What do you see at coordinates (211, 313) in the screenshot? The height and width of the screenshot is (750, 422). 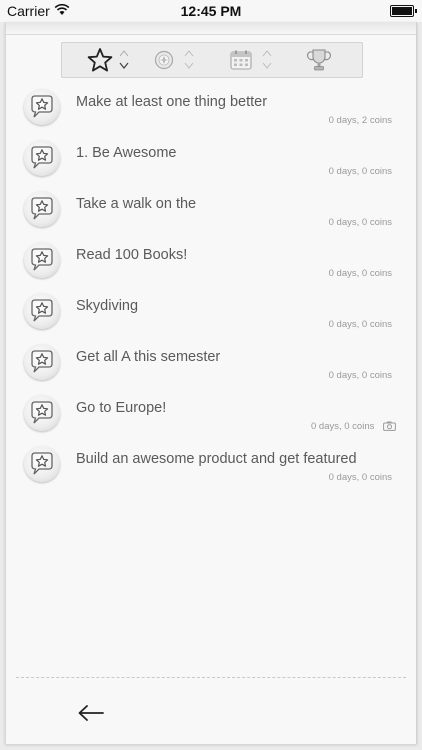 I see `goal-row: Skydiving 0 days, 0 coins` at bounding box center [211, 313].